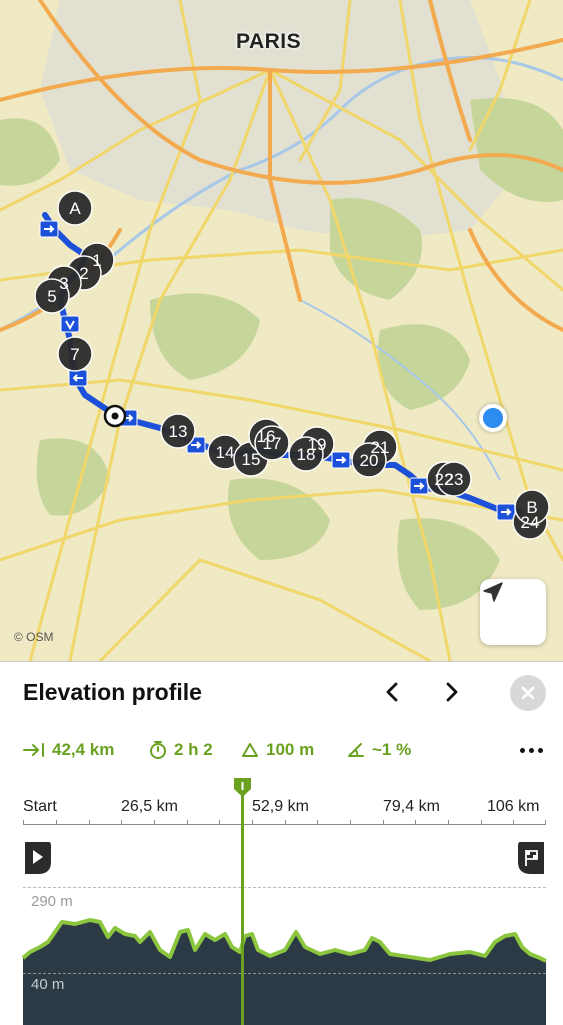  I want to click on ascent-value: 100 m, so click(290, 749).